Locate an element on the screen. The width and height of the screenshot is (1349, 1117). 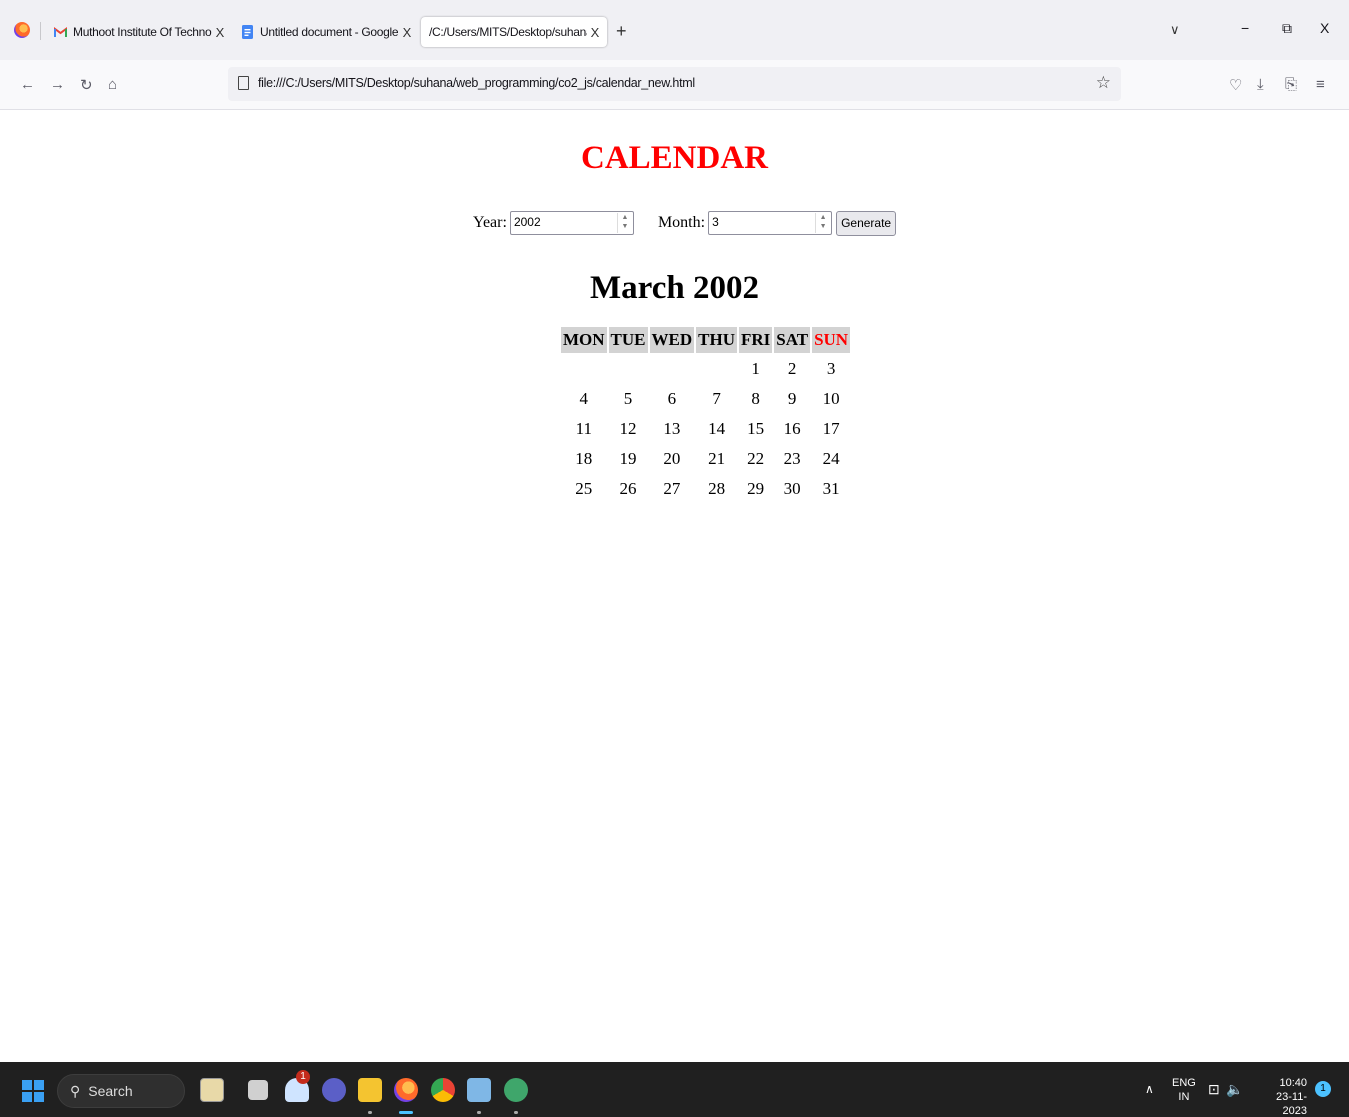
gmail-icon is located at coordinates (60, 32).